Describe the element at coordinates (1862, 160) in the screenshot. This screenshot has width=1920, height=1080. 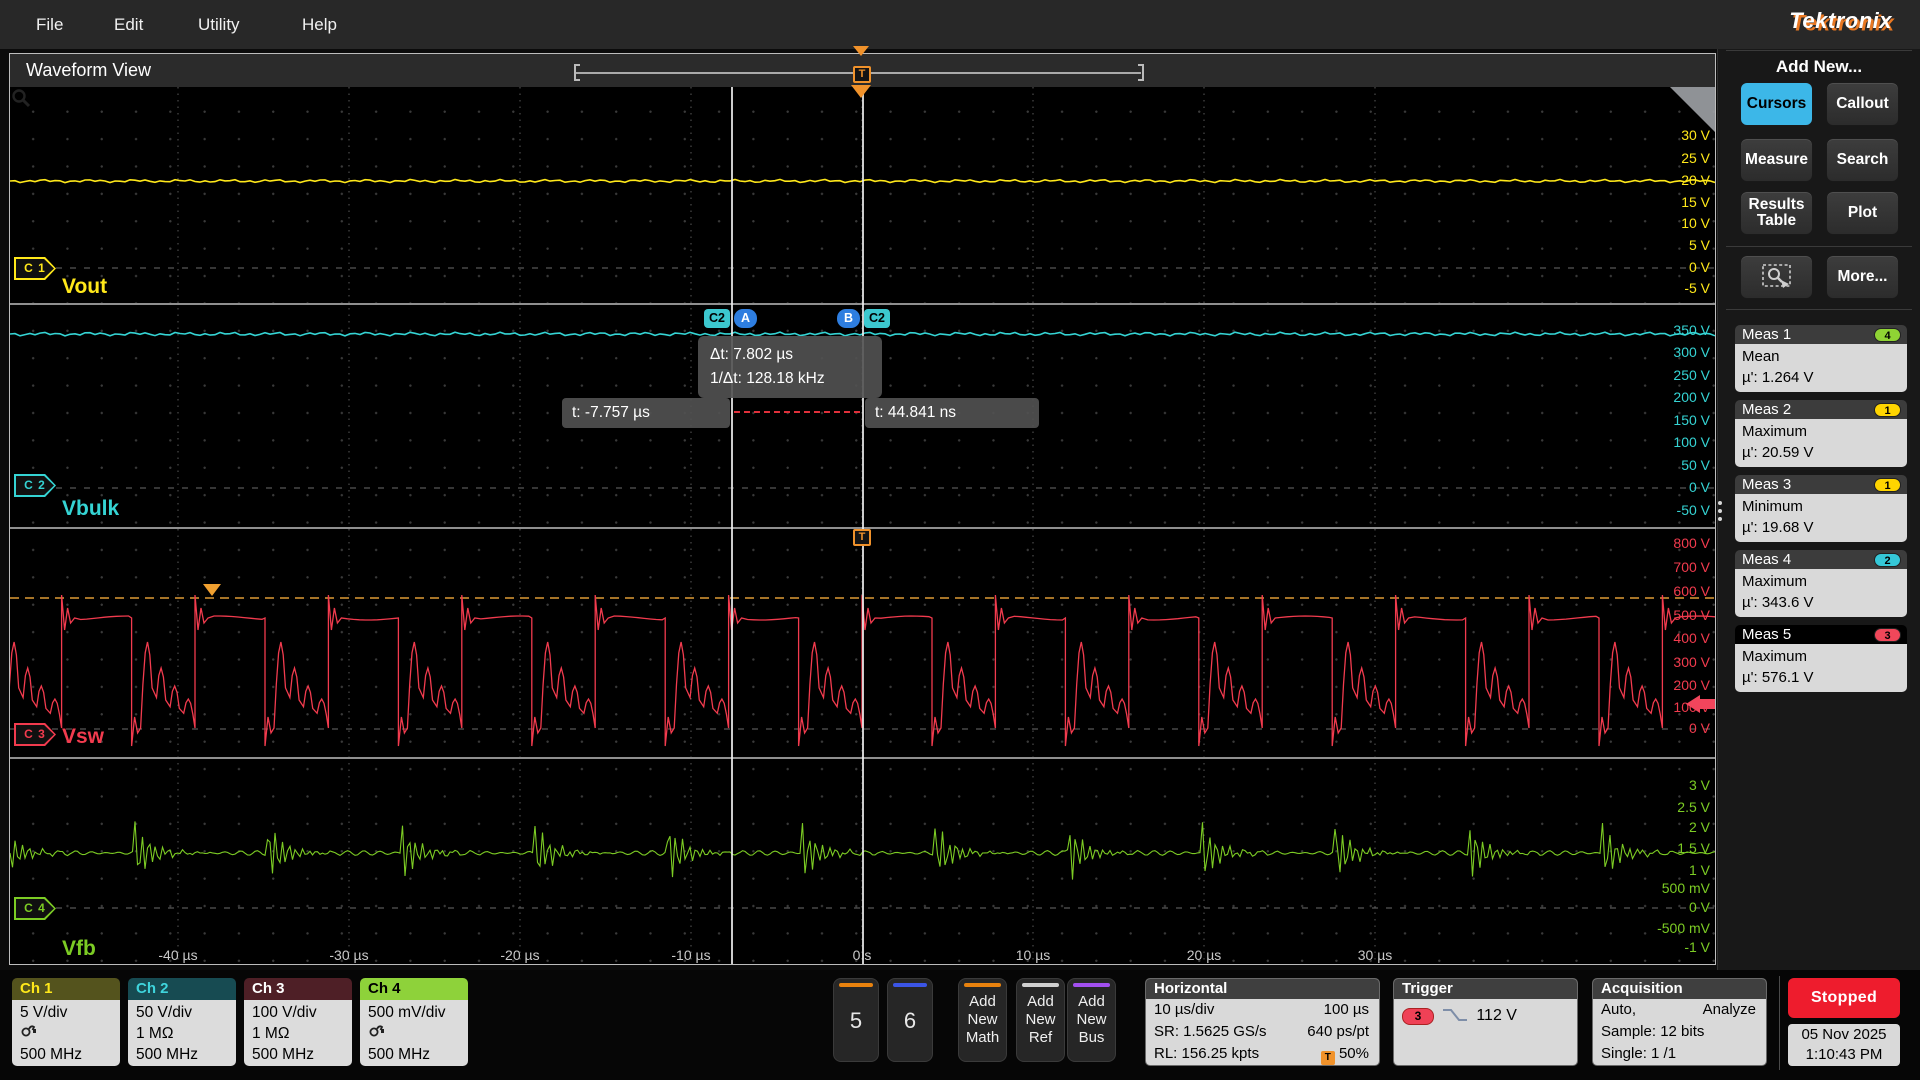
I see `add-search-button: Search` at that location.